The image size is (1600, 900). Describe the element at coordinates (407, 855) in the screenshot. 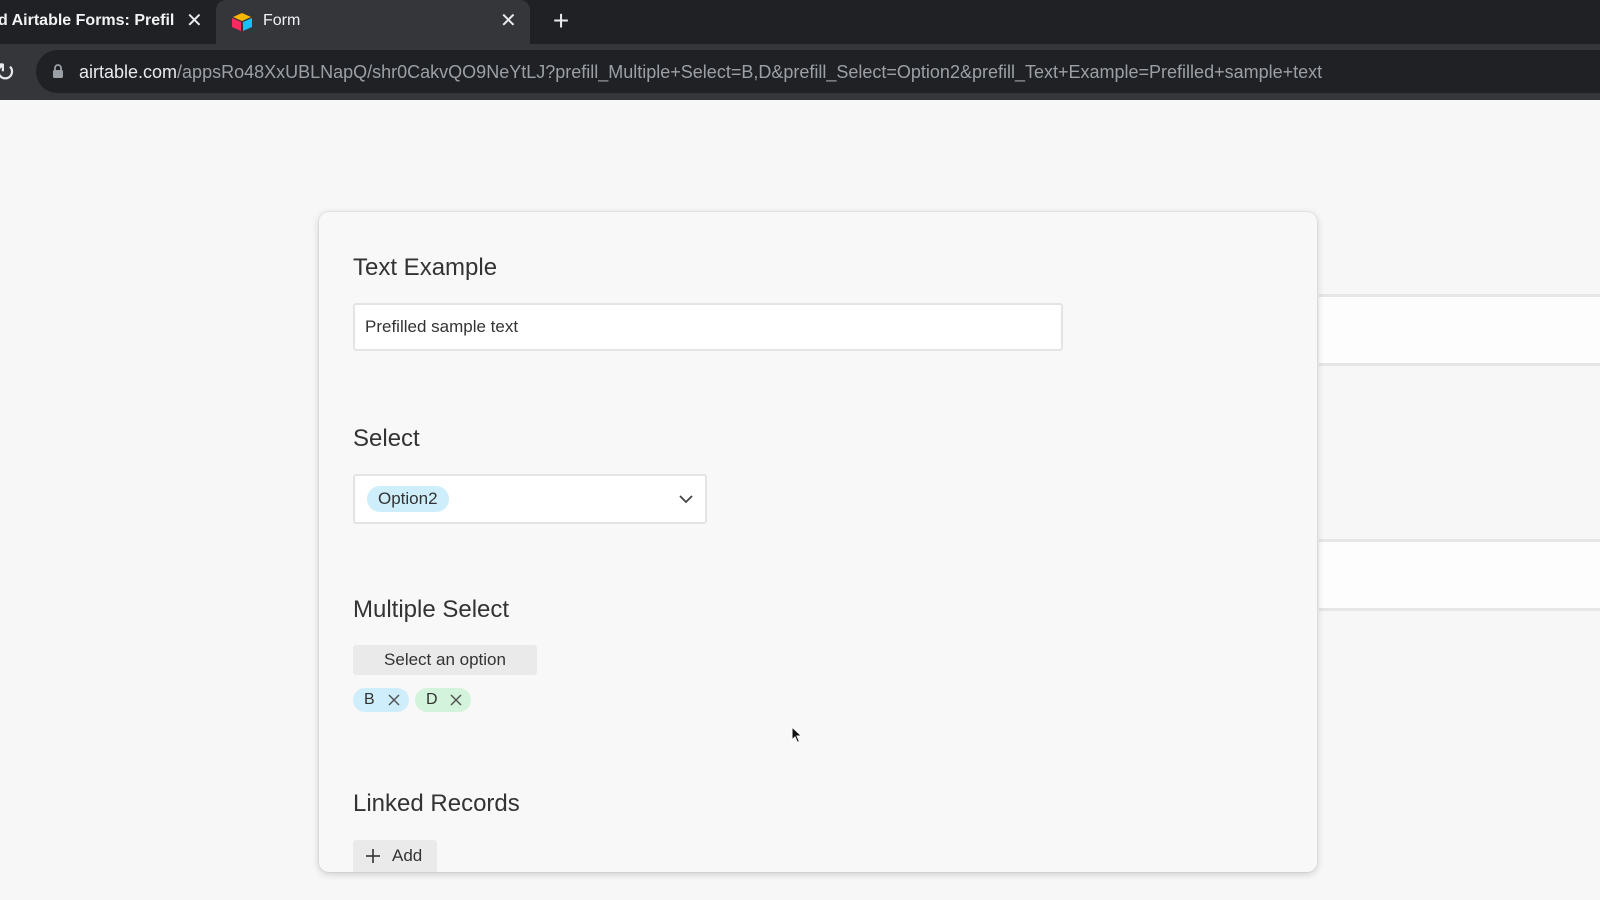

I see `add-label: Add` at that location.